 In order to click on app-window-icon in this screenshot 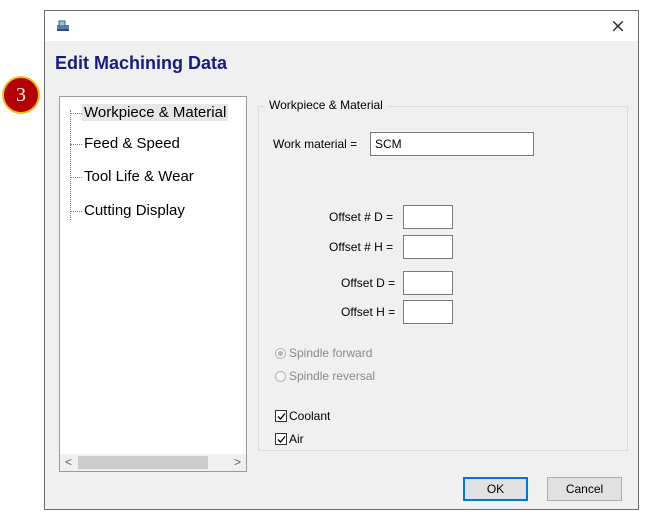, I will do `click(63, 26)`.